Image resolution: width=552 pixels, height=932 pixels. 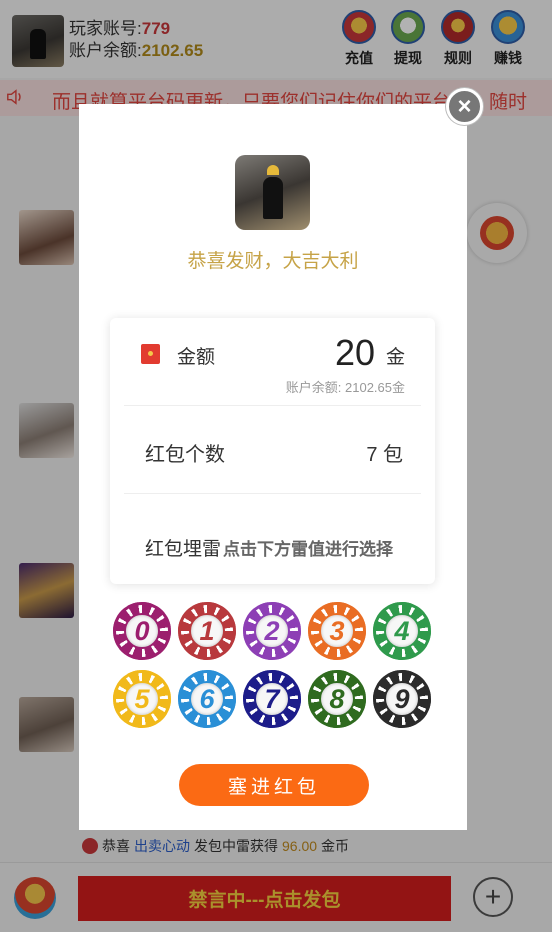 I want to click on mine-label-group: 红包埋雷 点击下方雷值进行选择, so click(x=269, y=547).